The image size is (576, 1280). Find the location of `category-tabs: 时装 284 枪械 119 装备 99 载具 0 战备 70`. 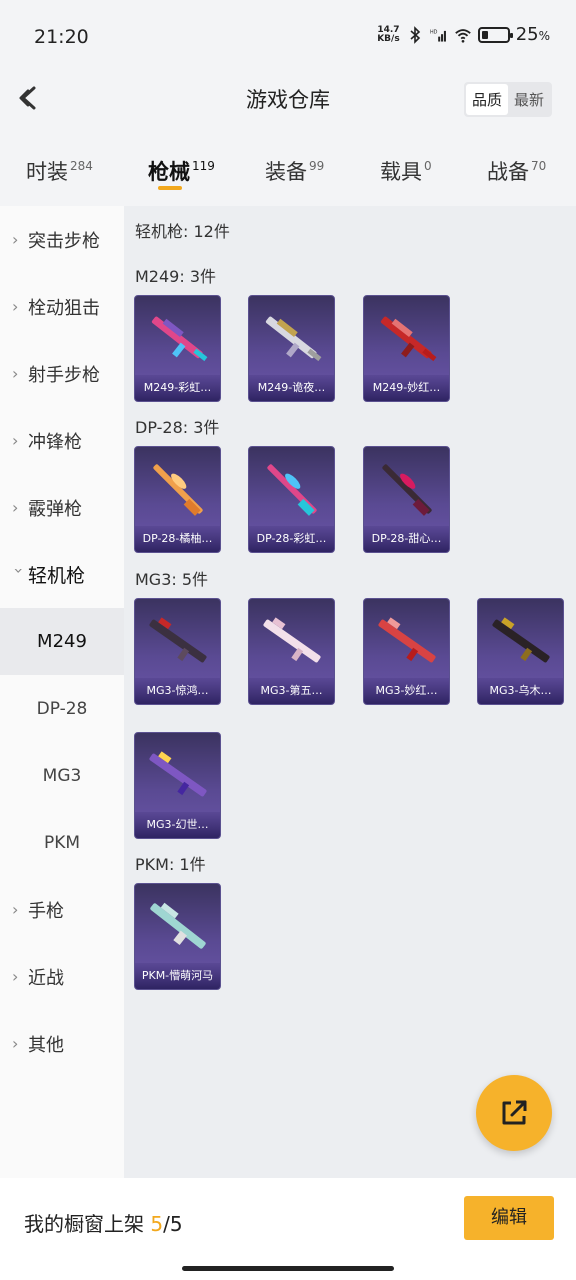

category-tabs: 时装 284 枪械 119 装备 99 载具 0 战备 70 is located at coordinates (288, 170).